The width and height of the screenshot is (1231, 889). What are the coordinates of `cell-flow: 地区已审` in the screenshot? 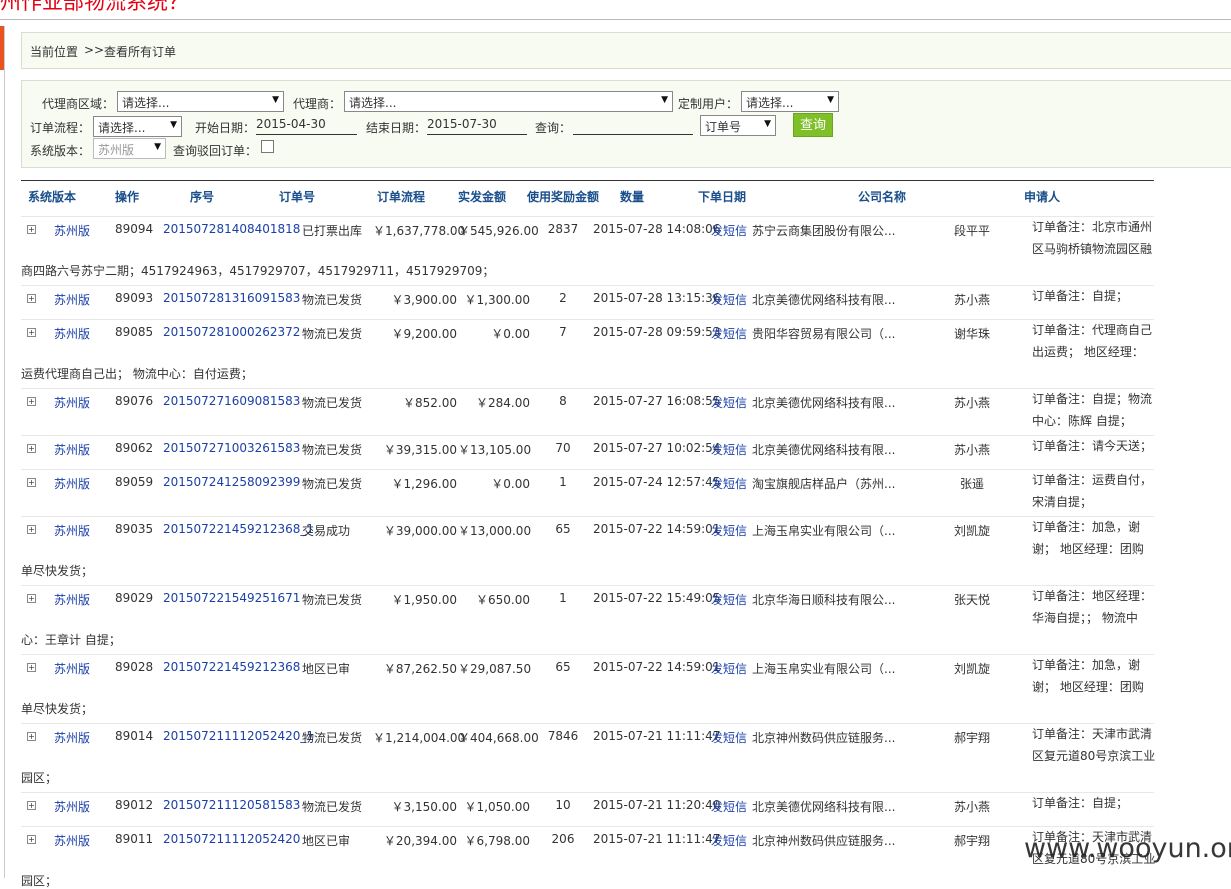 It's located at (326, 841).